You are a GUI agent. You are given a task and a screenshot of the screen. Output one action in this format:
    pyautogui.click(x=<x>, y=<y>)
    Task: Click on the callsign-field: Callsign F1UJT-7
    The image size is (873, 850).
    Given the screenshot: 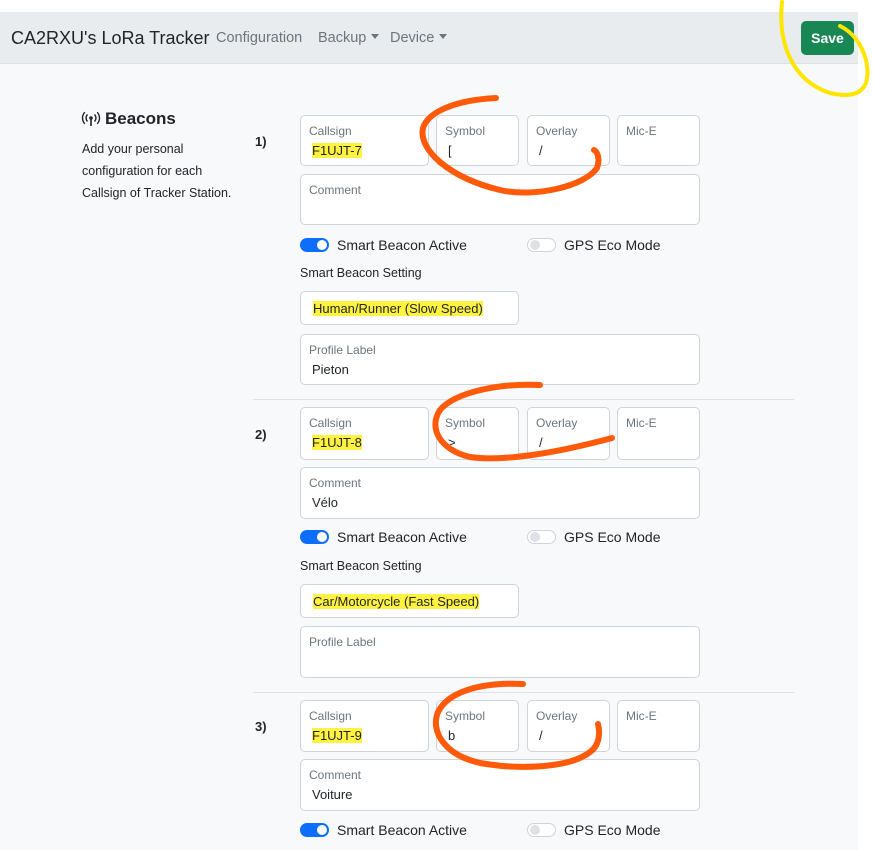 What is the action you would take?
    pyautogui.click(x=364, y=140)
    